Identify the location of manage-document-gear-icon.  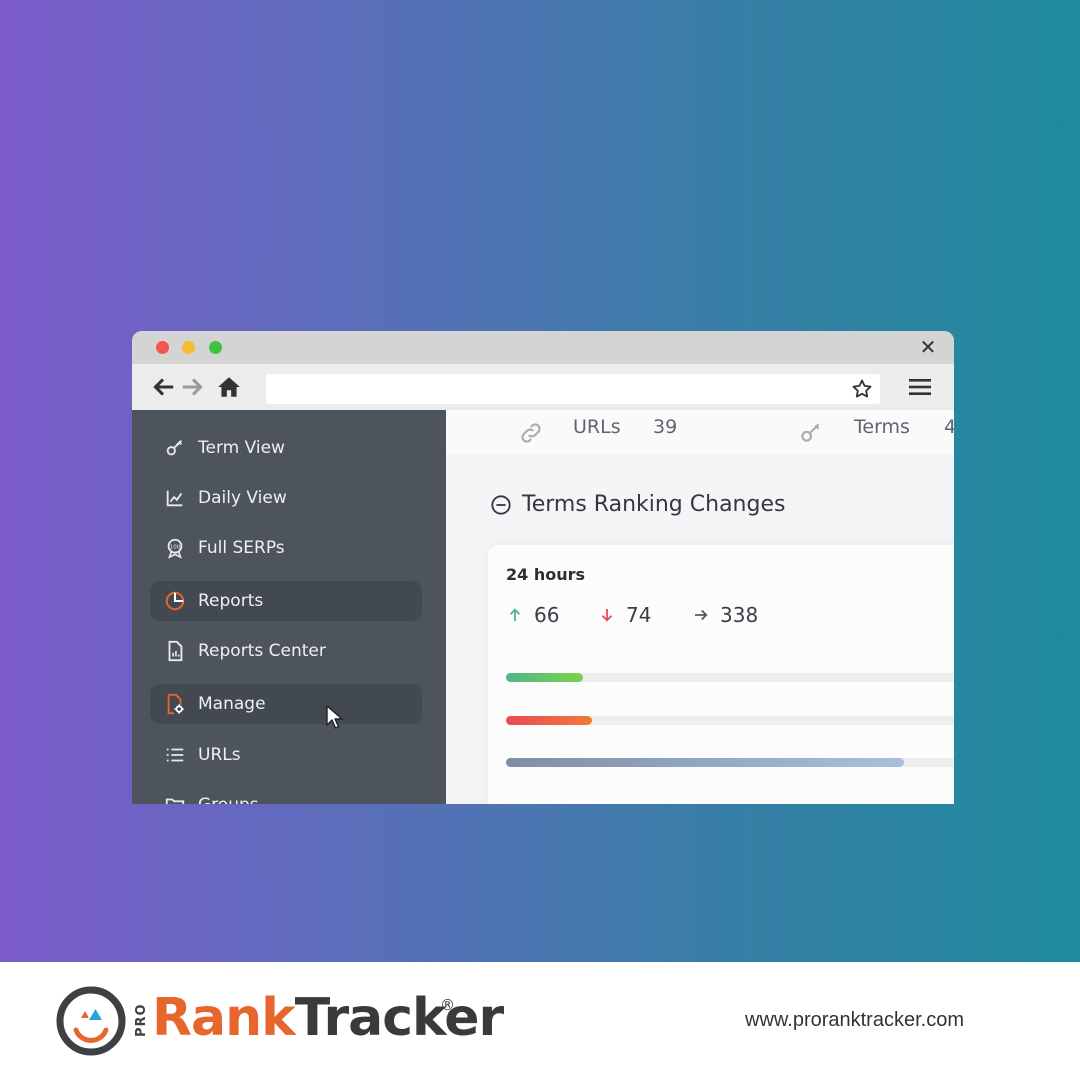
(175, 704).